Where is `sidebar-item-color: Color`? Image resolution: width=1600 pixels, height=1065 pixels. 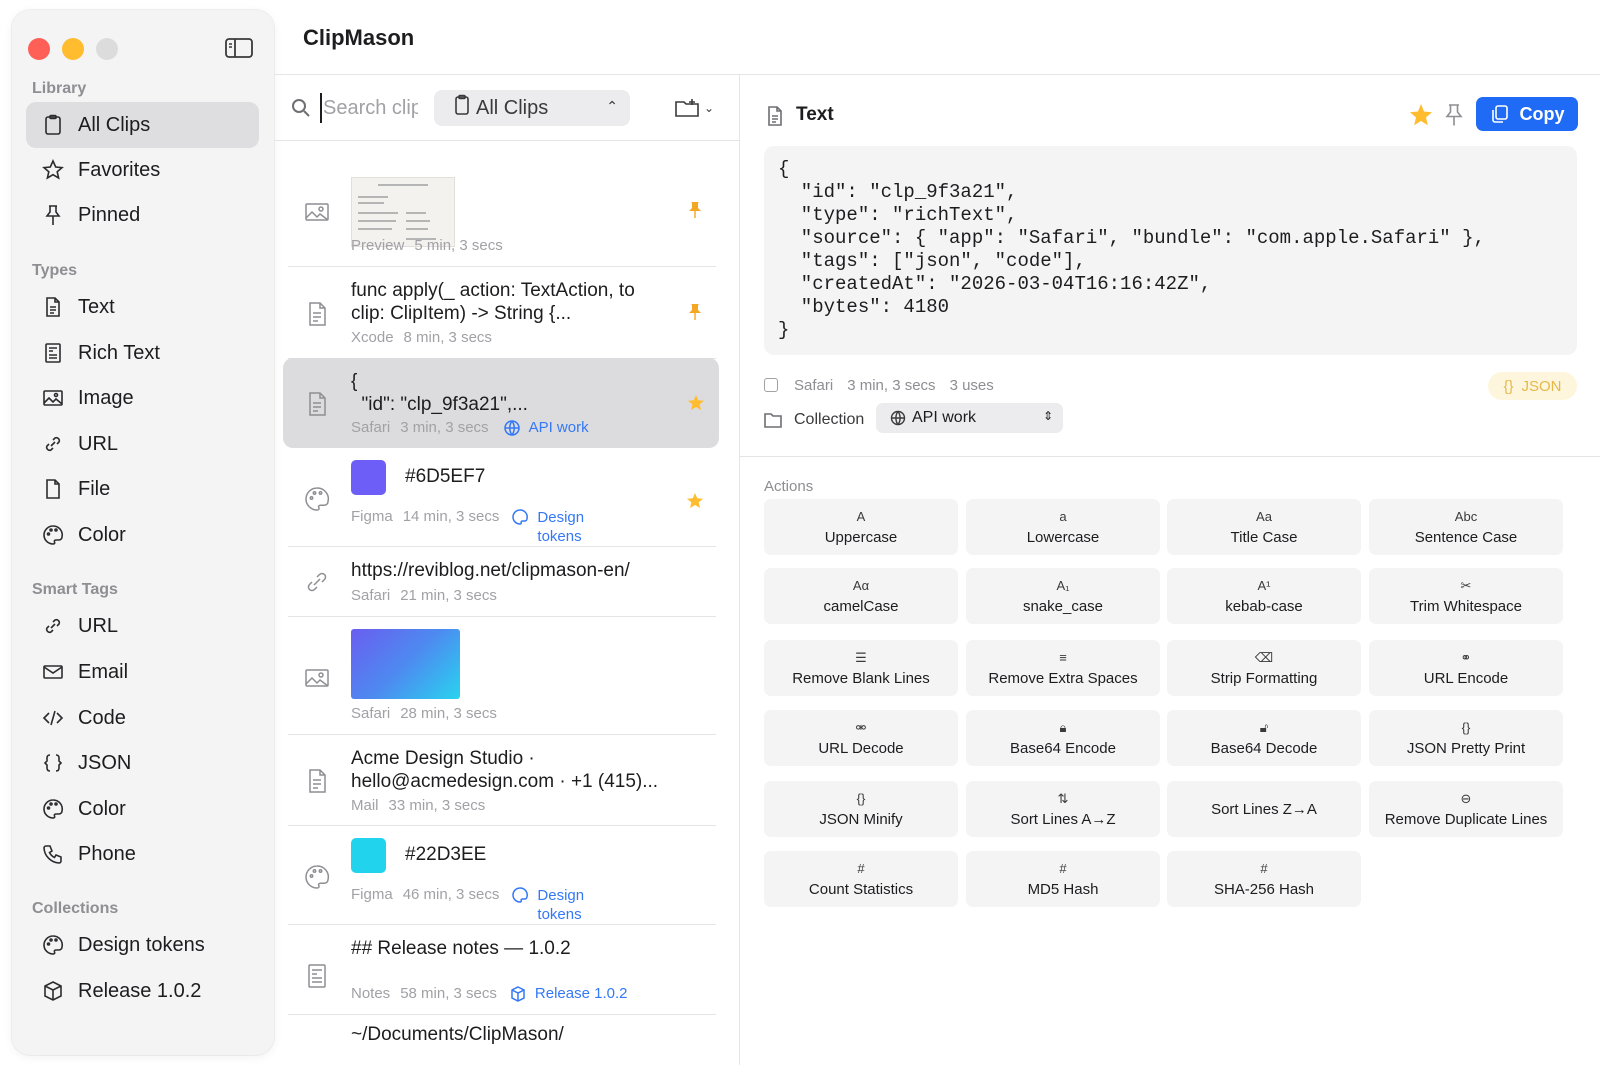 sidebar-item-color: Color is located at coordinates (142, 535).